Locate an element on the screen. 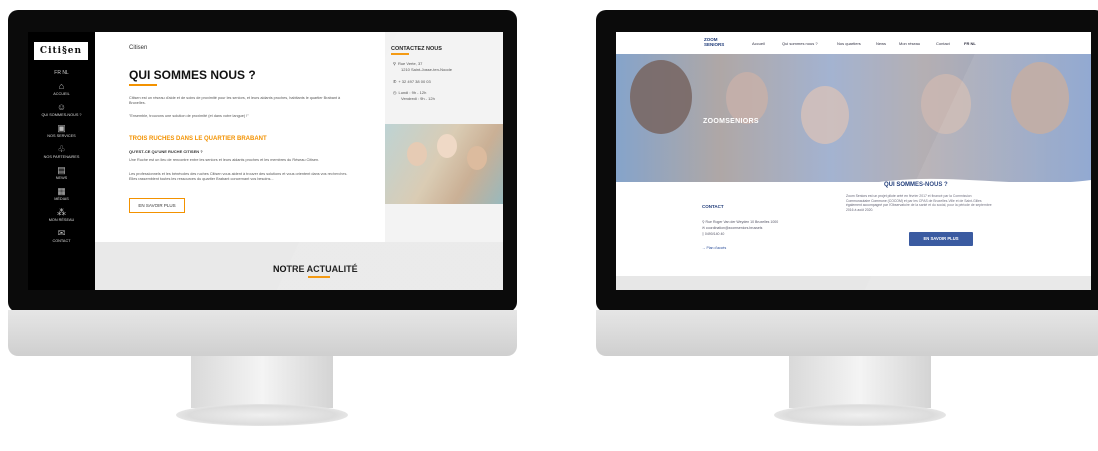 Image resolution: width=1098 pixels, height=451 pixels. address-row: ⚲ Rue Verte, 37 is located at coordinates (407, 63).